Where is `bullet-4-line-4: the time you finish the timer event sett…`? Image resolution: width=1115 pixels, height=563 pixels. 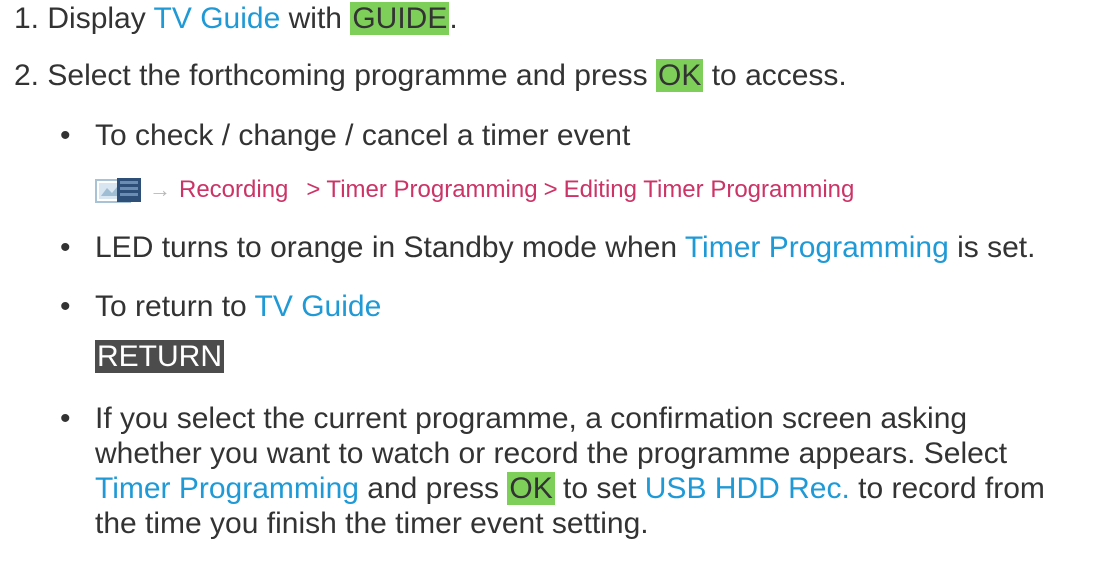
bullet-4-line-4: the time you finish the timer event sett… is located at coordinates (600, 524).